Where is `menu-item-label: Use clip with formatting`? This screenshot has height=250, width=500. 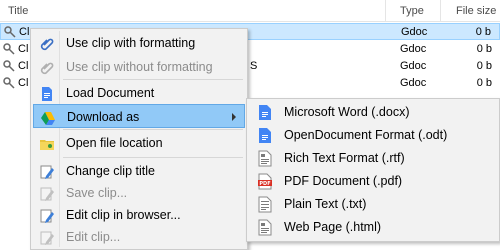
menu-item-label: Use clip with formatting is located at coordinates (131, 43).